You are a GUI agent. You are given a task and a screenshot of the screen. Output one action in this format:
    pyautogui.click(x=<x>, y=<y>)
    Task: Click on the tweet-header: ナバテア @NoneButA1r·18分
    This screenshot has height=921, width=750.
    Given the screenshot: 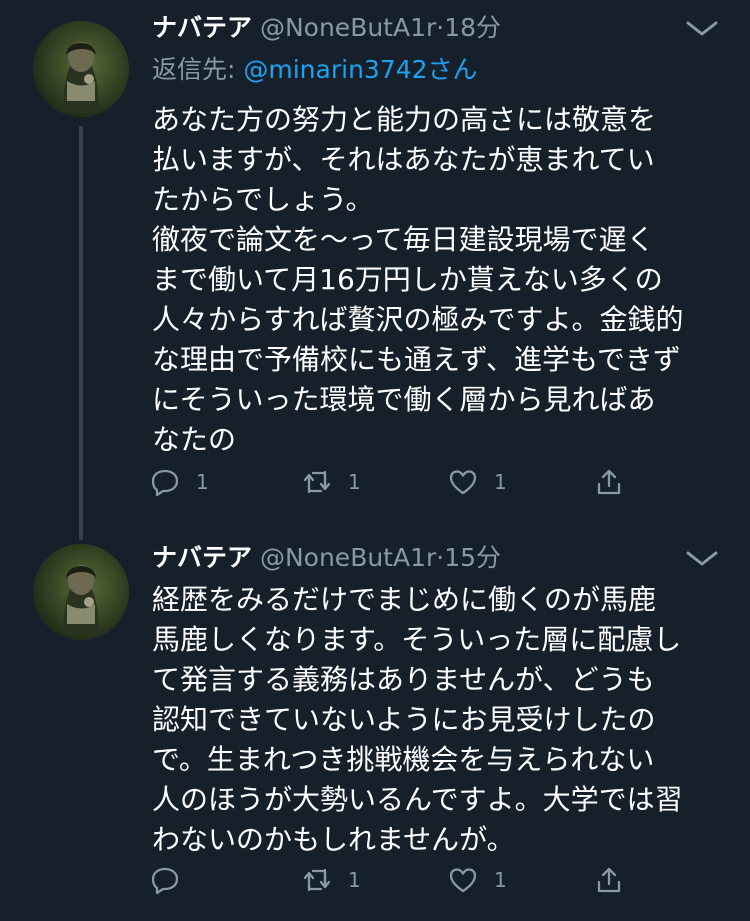 What is the action you would take?
    pyautogui.click(x=326, y=28)
    